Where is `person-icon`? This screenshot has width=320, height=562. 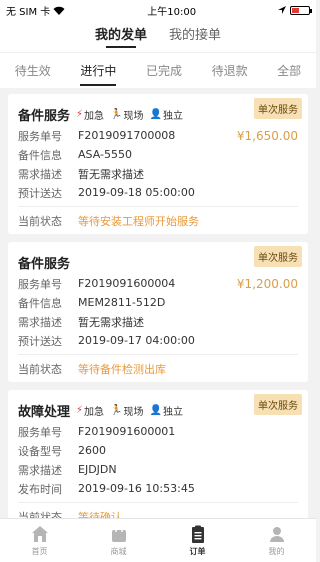
person-icon is located at coordinates (276, 534).